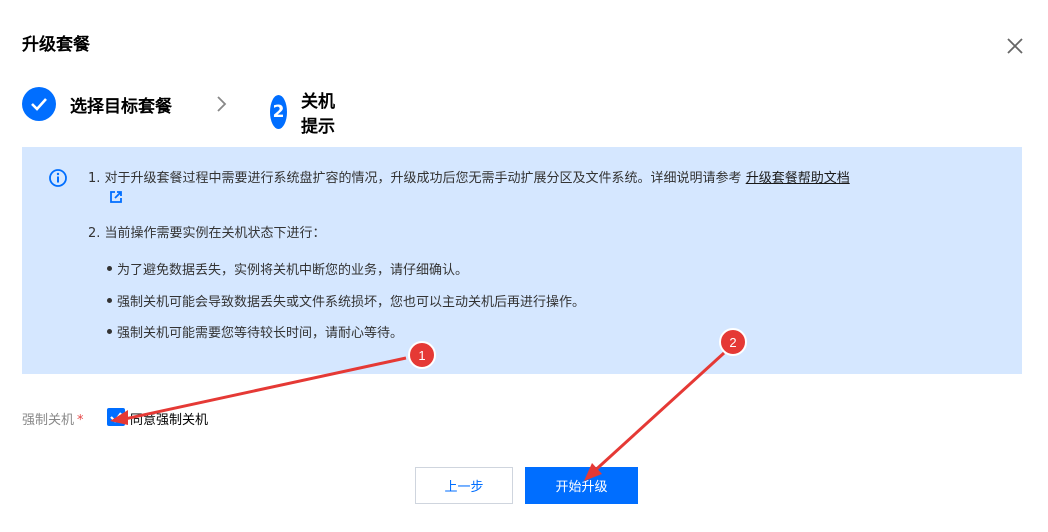  What do you see at coordinates (207, 233) in the screenshot?
I see `notice-item-2: 2. 当前操作需要实例在关机状态下进行：` at bounding box center [207, 233].